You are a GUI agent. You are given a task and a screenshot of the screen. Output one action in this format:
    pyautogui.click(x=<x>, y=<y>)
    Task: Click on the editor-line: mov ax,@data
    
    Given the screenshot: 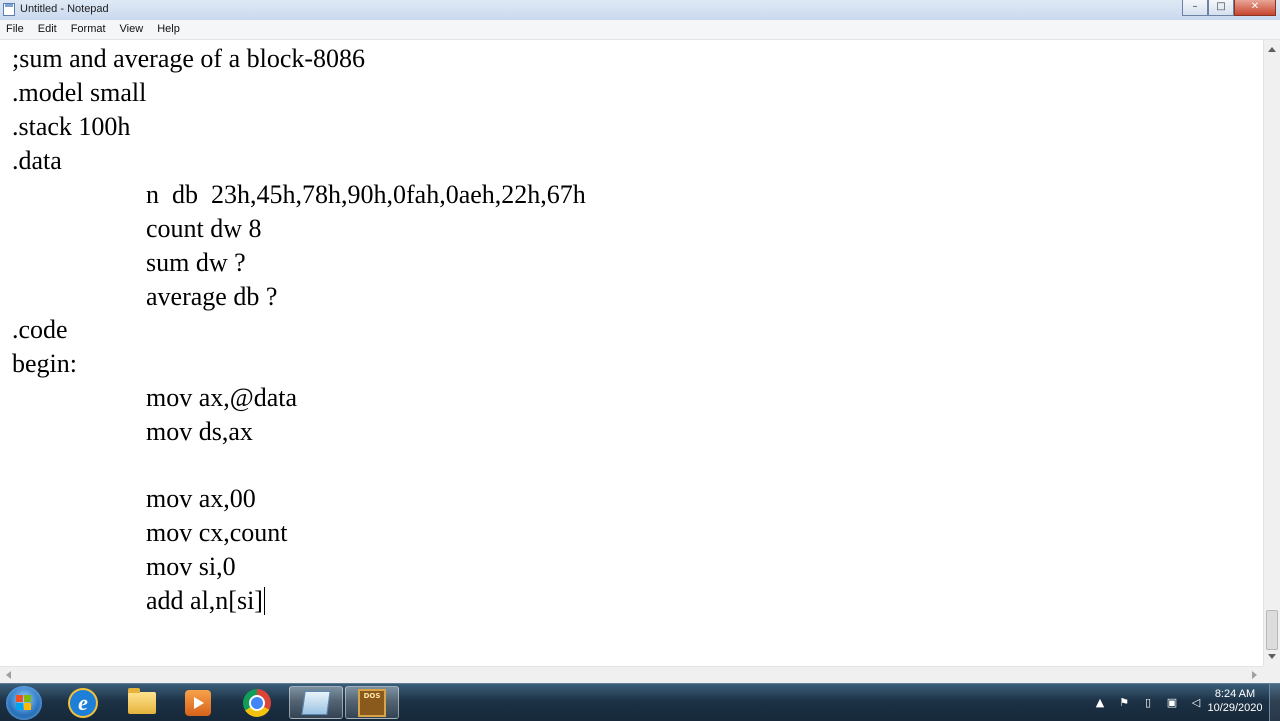 What is the action you would take?
    pyautogui.click(x=221, y=398)
    